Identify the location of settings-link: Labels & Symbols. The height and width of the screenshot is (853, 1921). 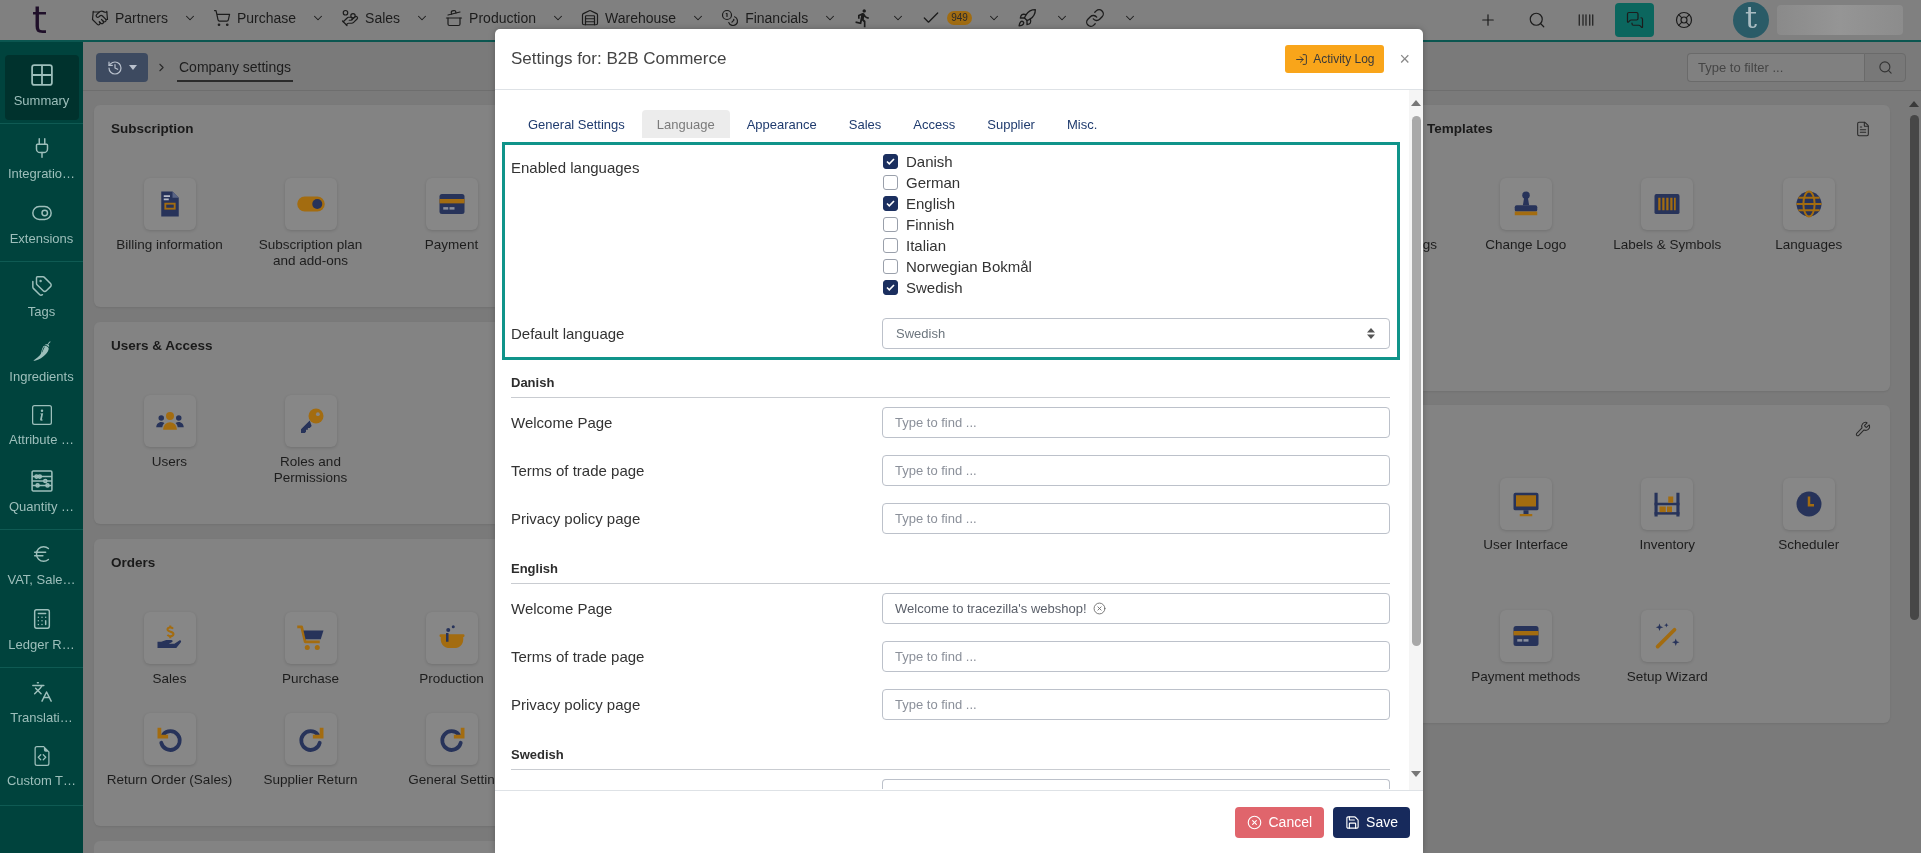
(1667, 245).